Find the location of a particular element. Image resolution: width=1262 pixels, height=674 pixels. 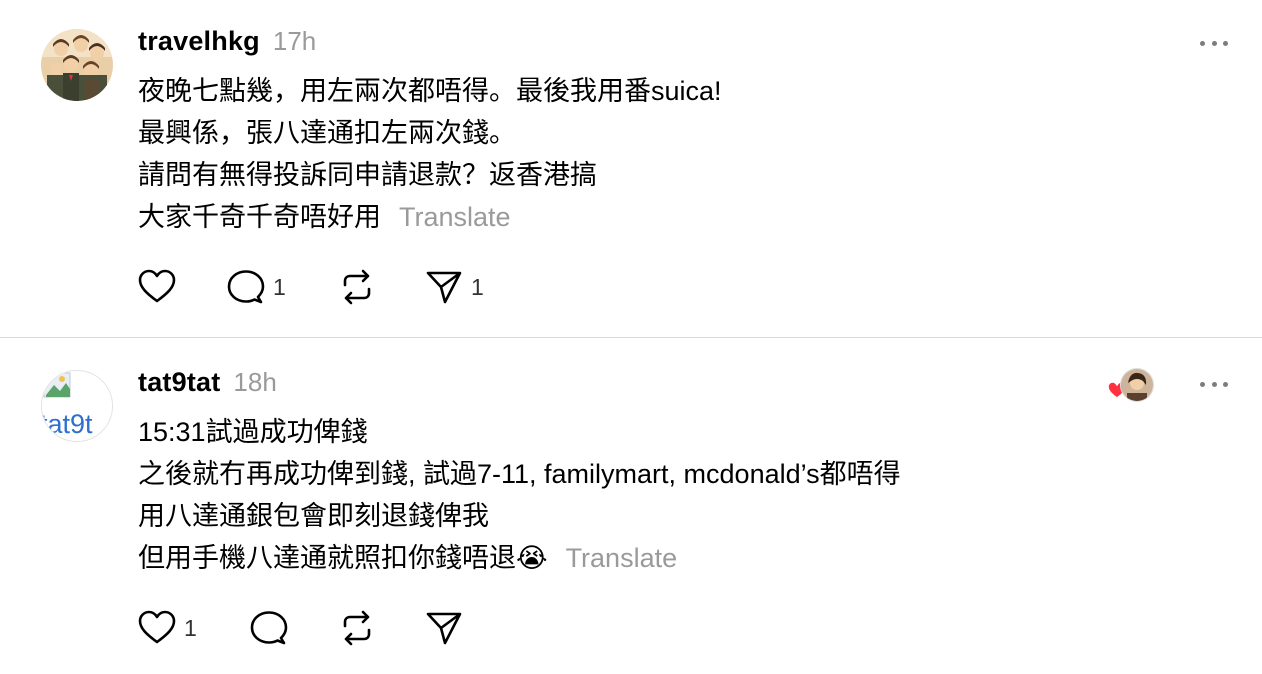

like-button is located at coordinates (157, 287).